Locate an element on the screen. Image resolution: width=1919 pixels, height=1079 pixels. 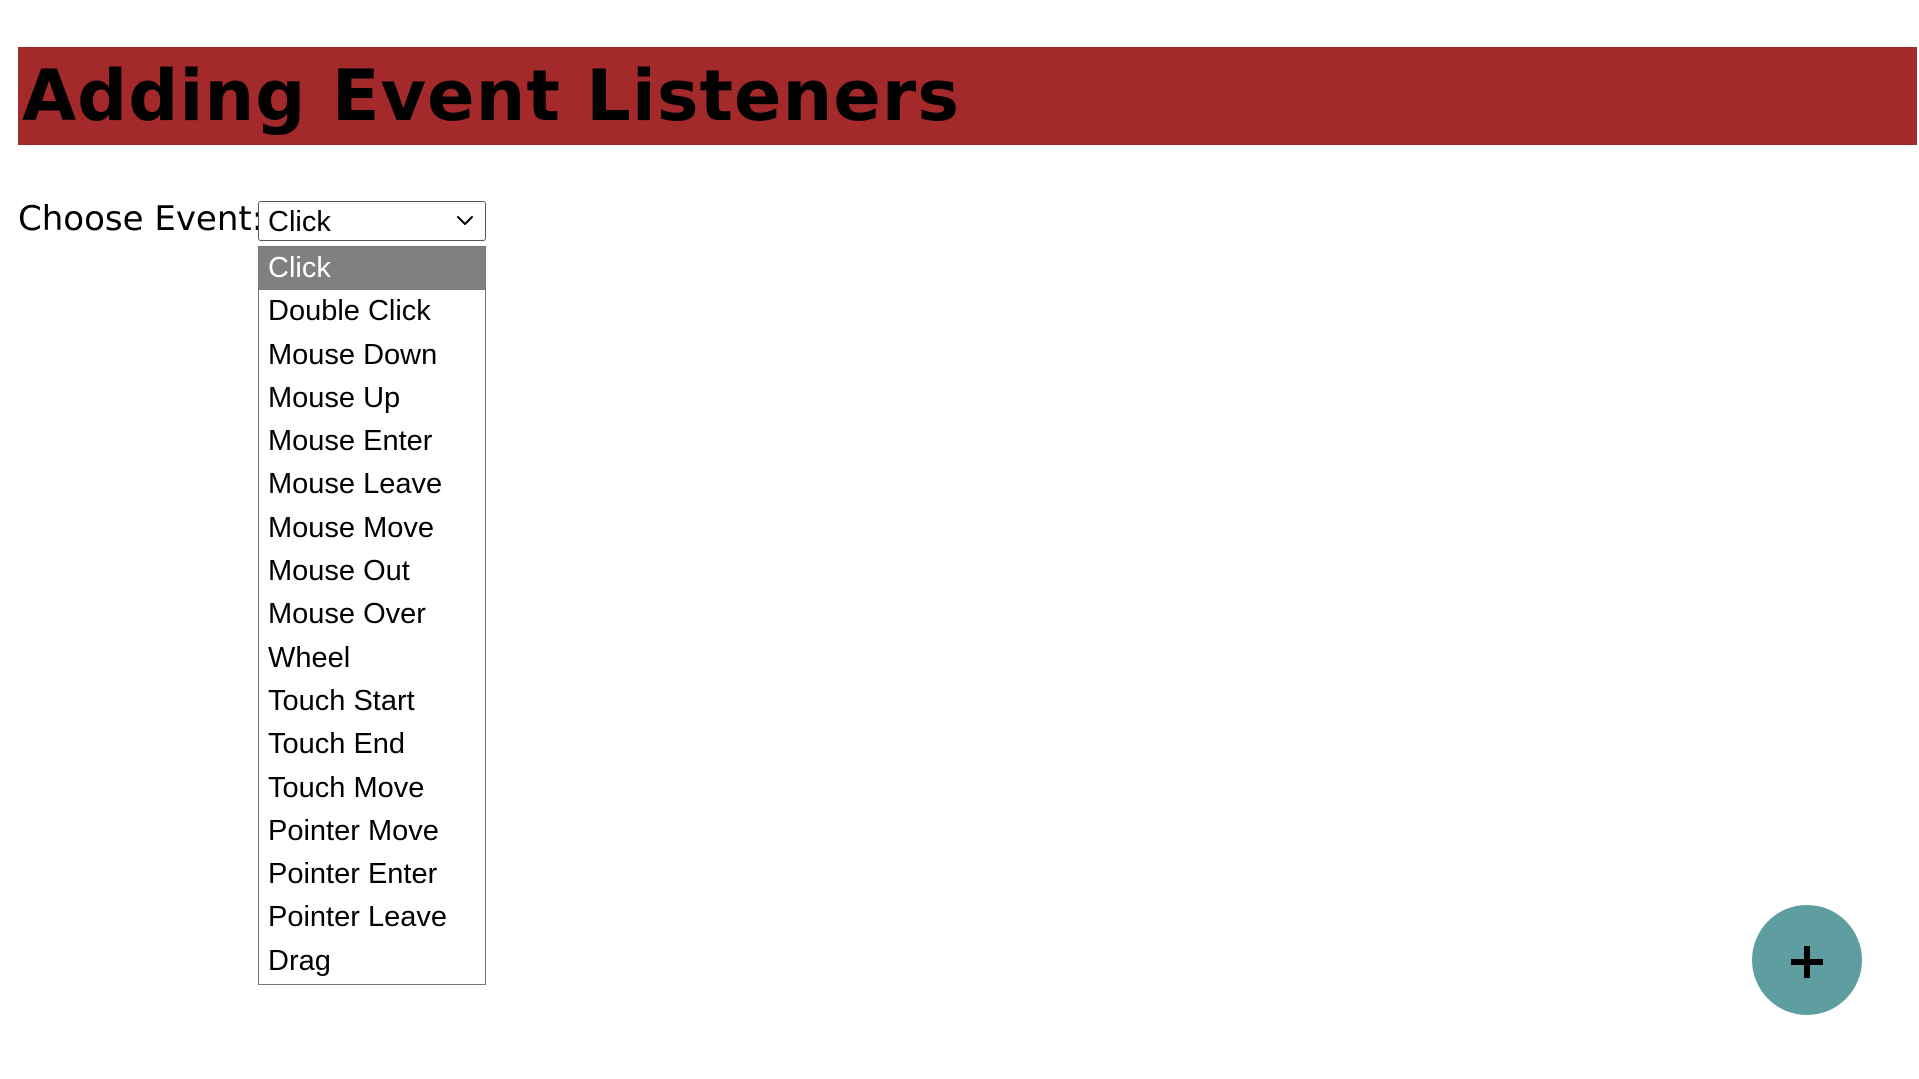
page-header: Adding Event Listeners is located at coordinates (967, 96).